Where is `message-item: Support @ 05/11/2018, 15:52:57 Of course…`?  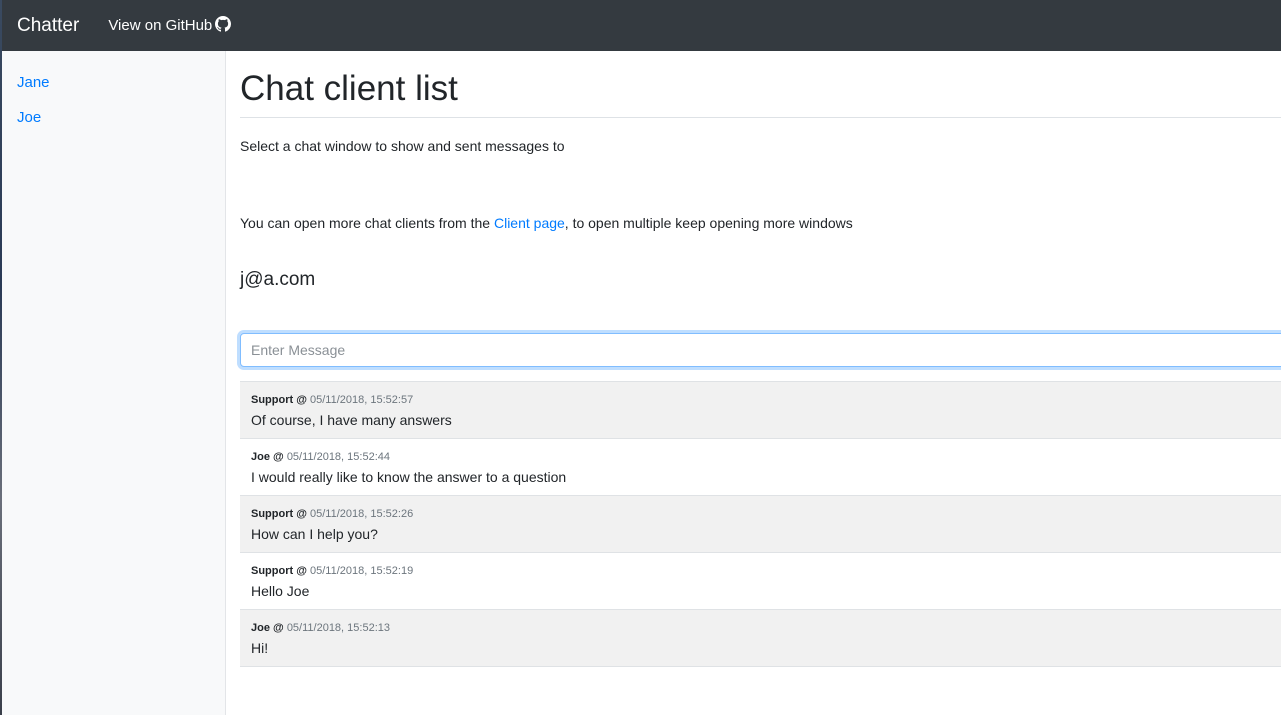 message-item: Support @ 05/11/2018, 15:52:57 Of course… is located at coordinates (760, 409).